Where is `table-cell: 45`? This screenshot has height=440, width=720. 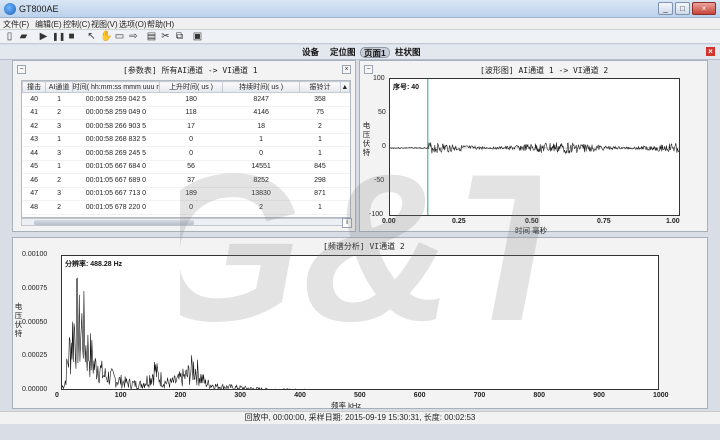
table-cell: 45 is located at coordinates (34, 167).